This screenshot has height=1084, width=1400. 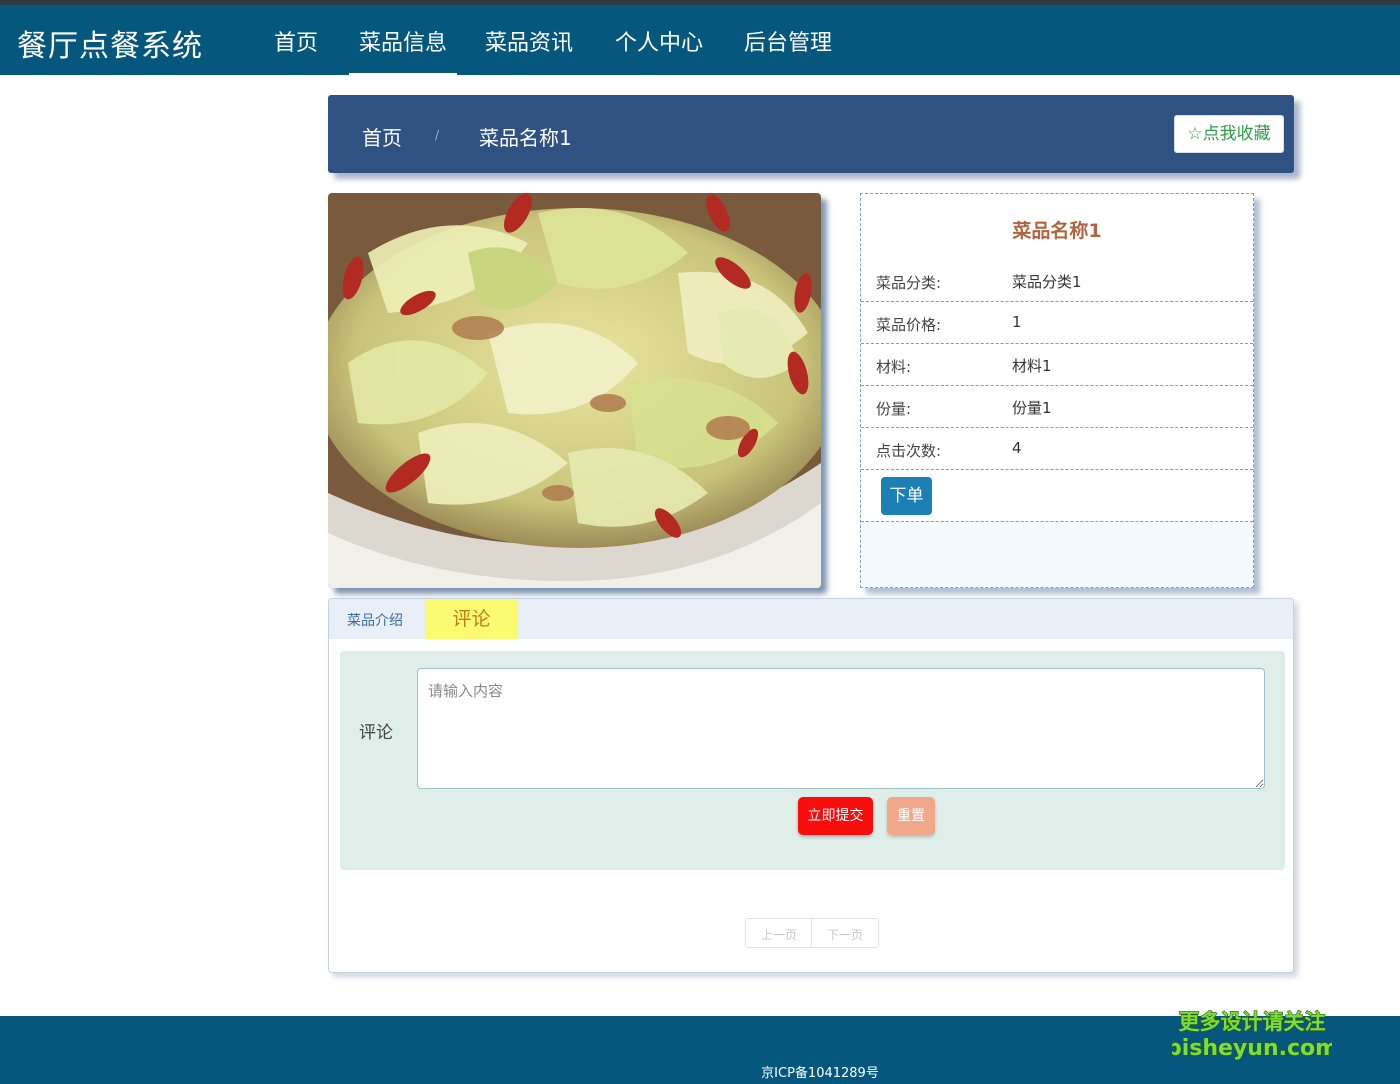 I want to click on prev-page-button: 上一页, so click(x=779, y=934).